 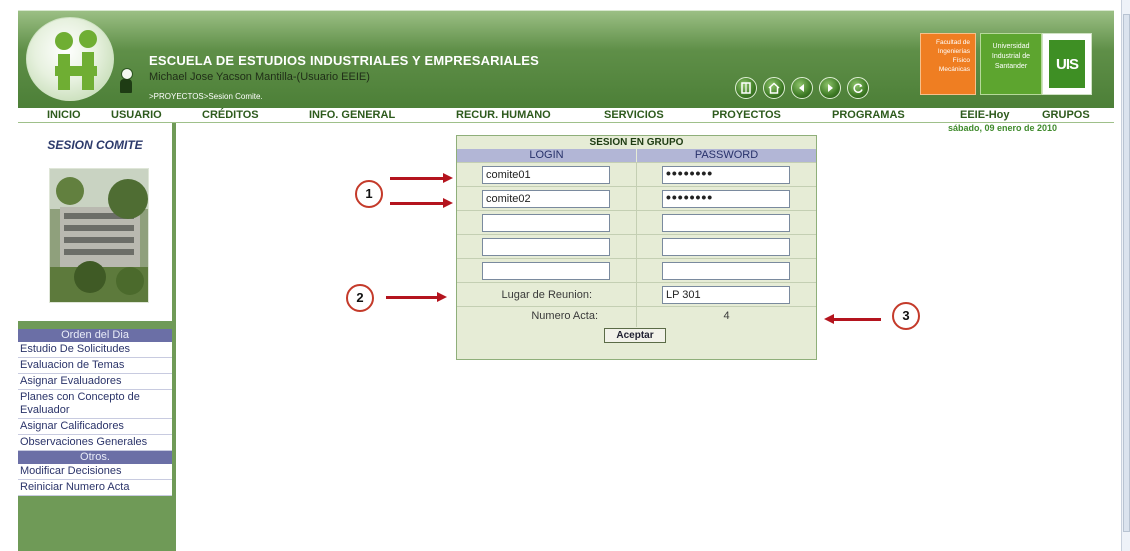 What do you see at coordinates (985, 115) in the screenshot?
I see `nav-eeie-hoy: EEIE-Hoy` at bounding box center [985, 115].